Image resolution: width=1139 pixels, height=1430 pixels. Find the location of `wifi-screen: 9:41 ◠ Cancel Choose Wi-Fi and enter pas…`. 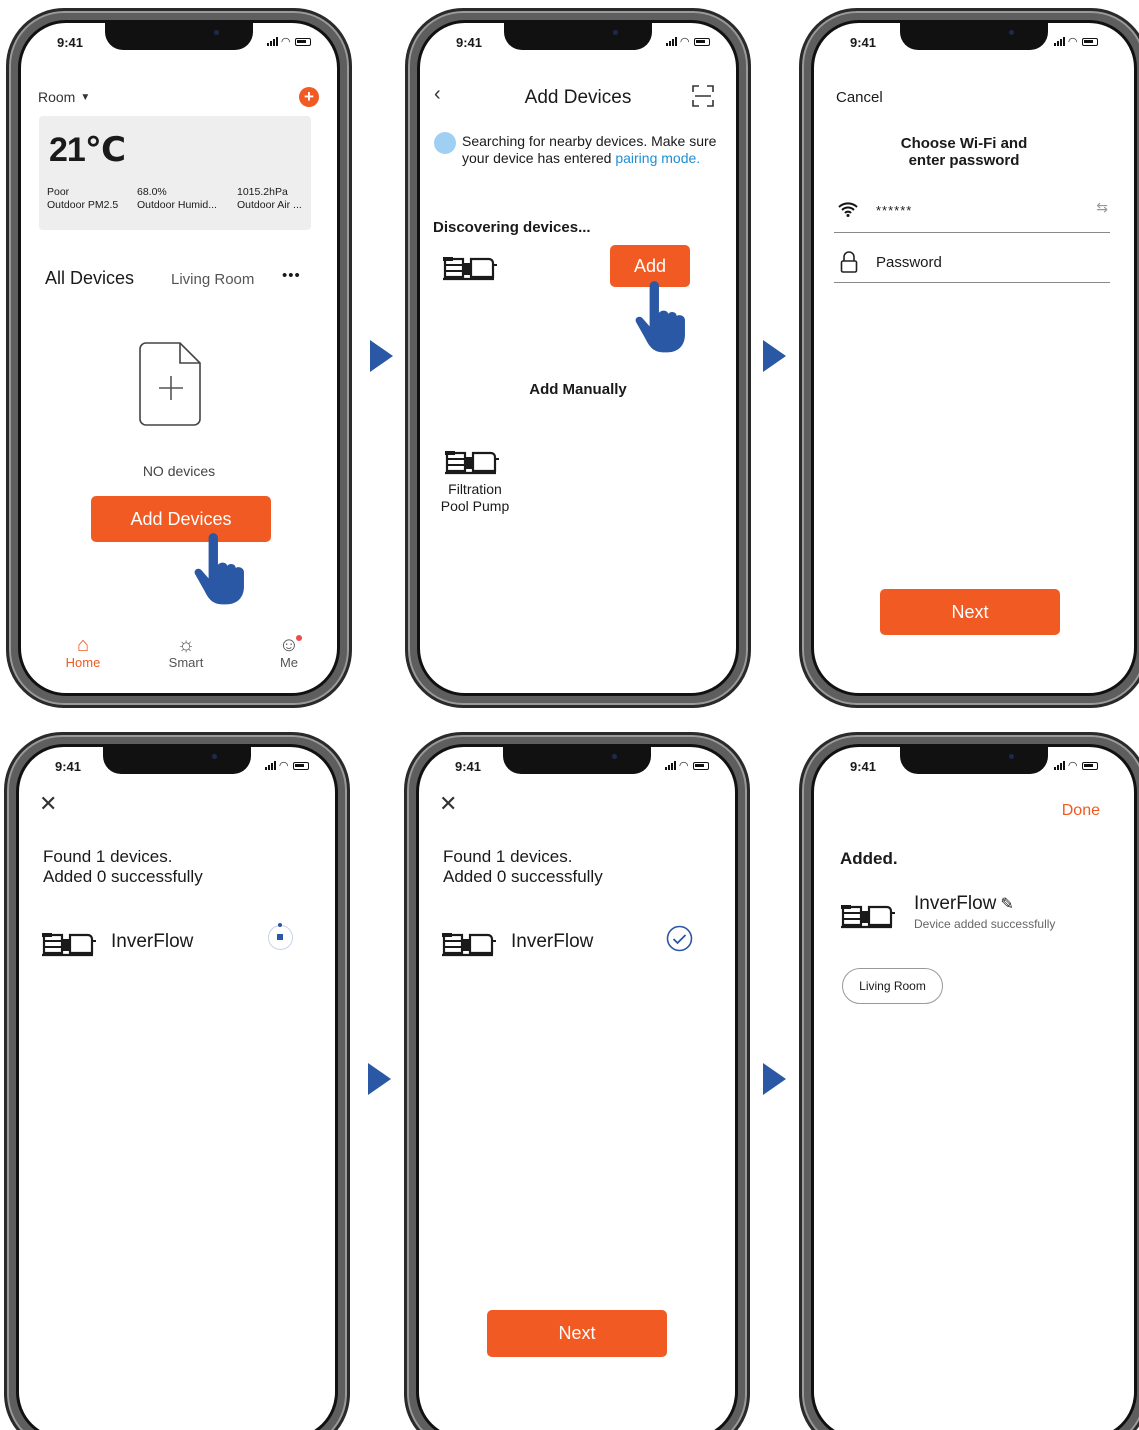

wifi-screen: 9:41 ◠ Cancel Choose Wi-Fi and enter pas… is located at coordinates (974, 358).